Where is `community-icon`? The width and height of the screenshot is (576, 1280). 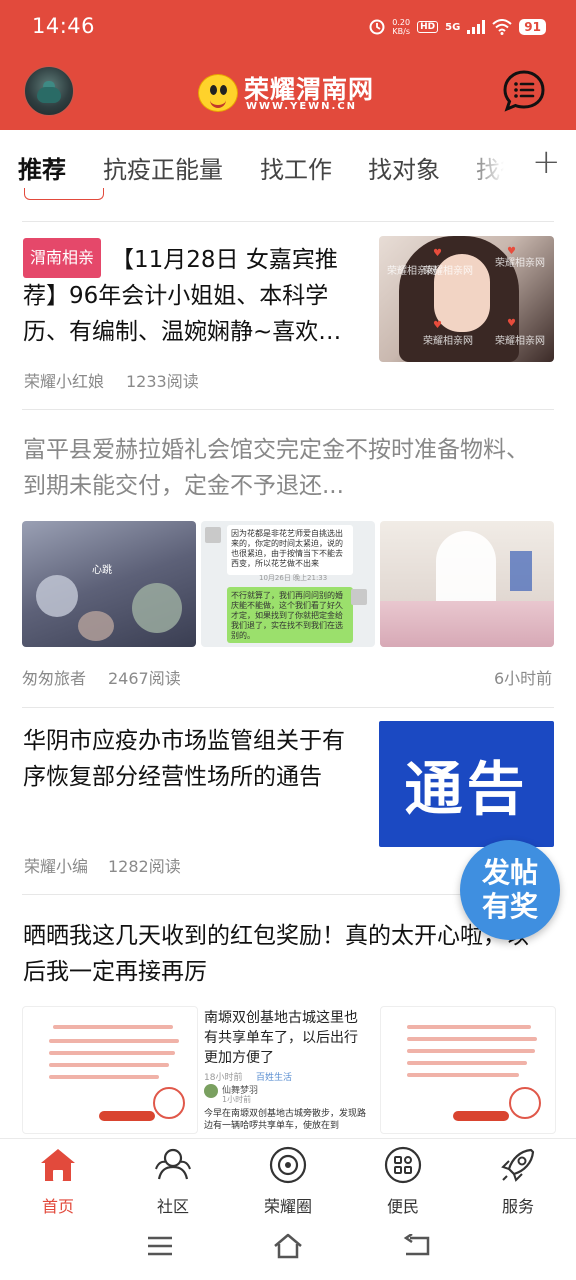
community-icon is located at coordinates (173, 1164).